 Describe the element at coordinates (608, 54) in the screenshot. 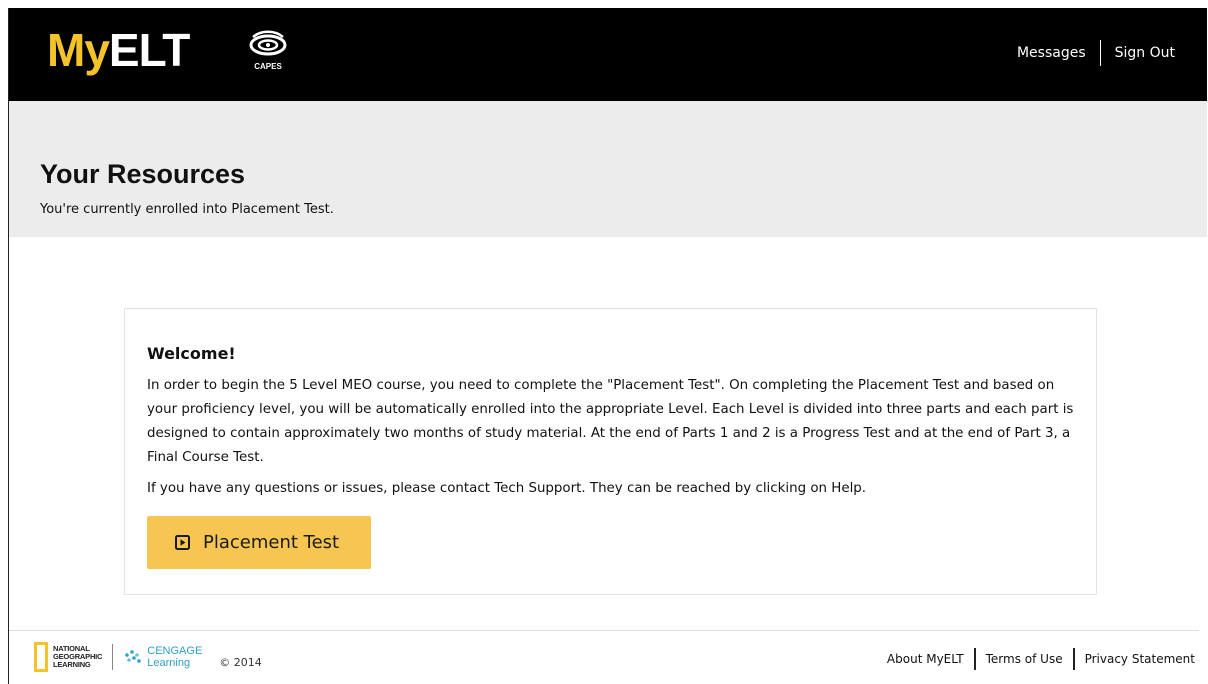

I see `top-header: MyELT CAPES Messages Sign Out` at that location.